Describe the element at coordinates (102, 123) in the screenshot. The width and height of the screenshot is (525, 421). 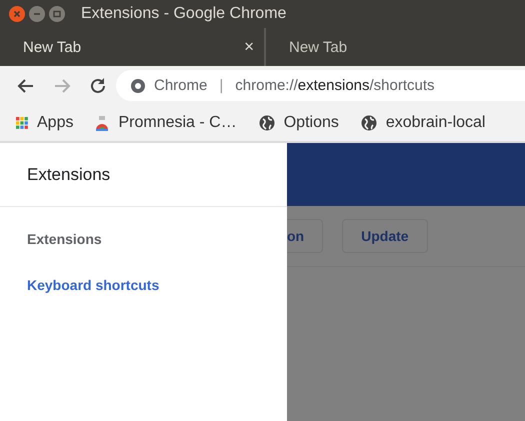
I see `app-icon` at that location.